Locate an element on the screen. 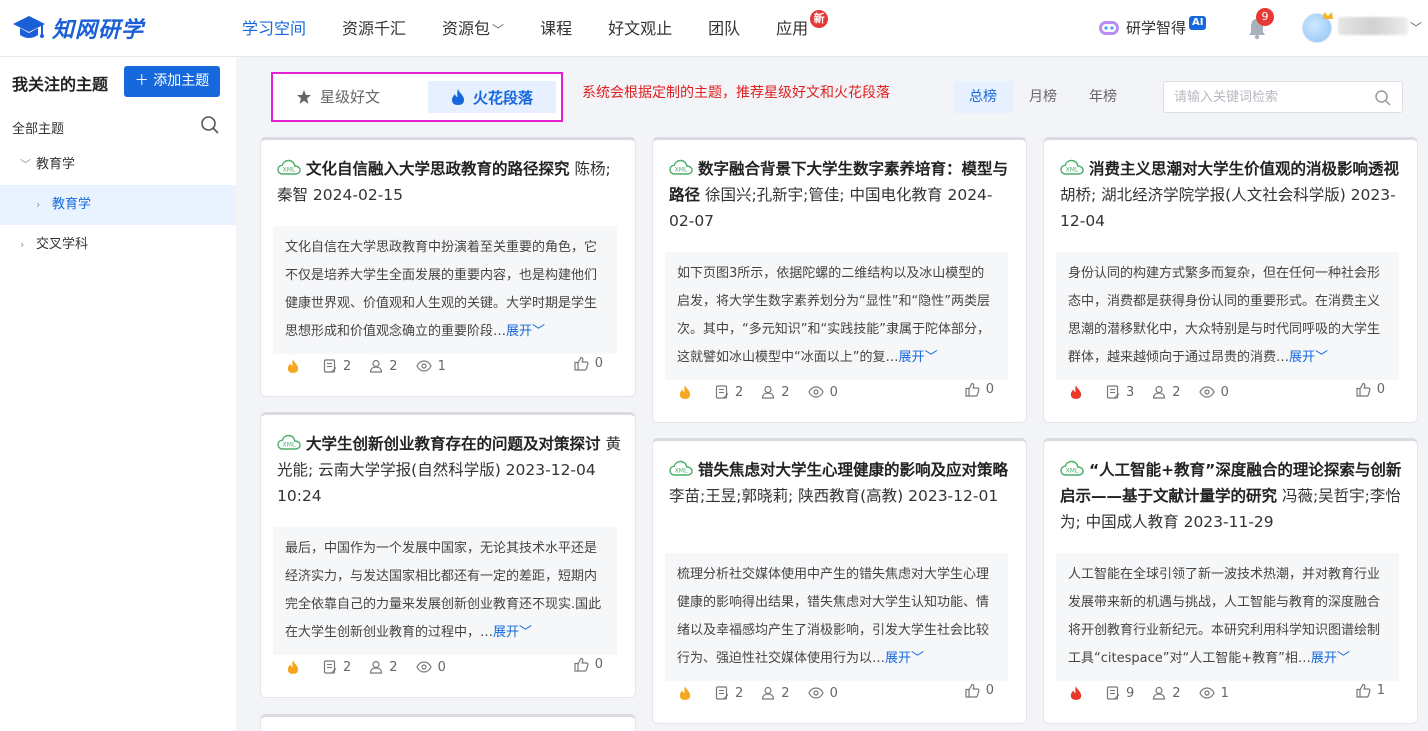  nav-item-team: 团队 is located at coordinates (724, 28).